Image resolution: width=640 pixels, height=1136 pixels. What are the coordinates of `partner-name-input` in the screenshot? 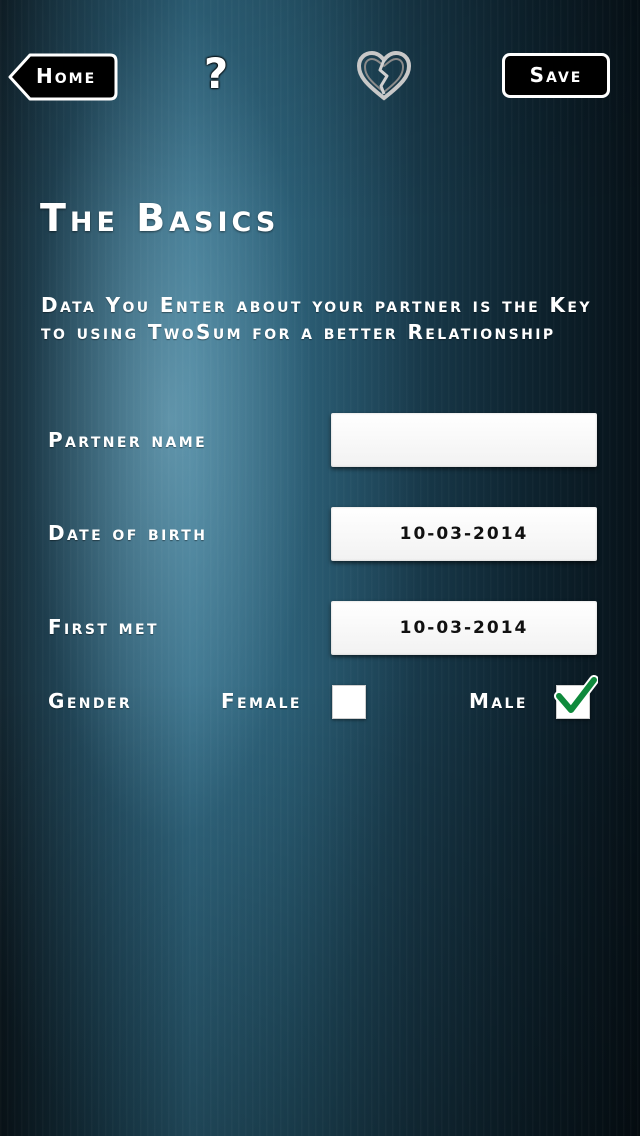 It's located at (464, 440).